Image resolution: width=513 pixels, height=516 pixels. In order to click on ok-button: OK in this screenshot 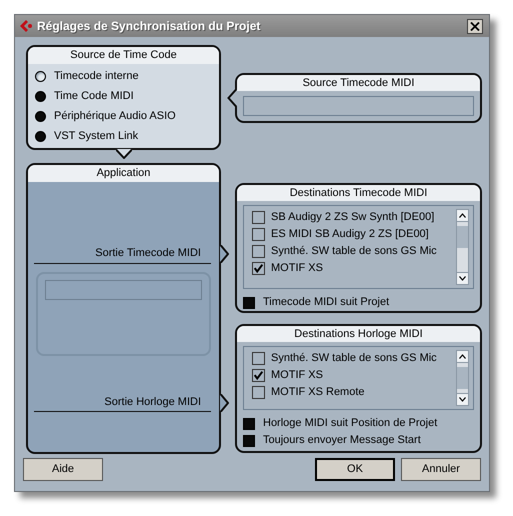, I will do `click(355, 469)`.